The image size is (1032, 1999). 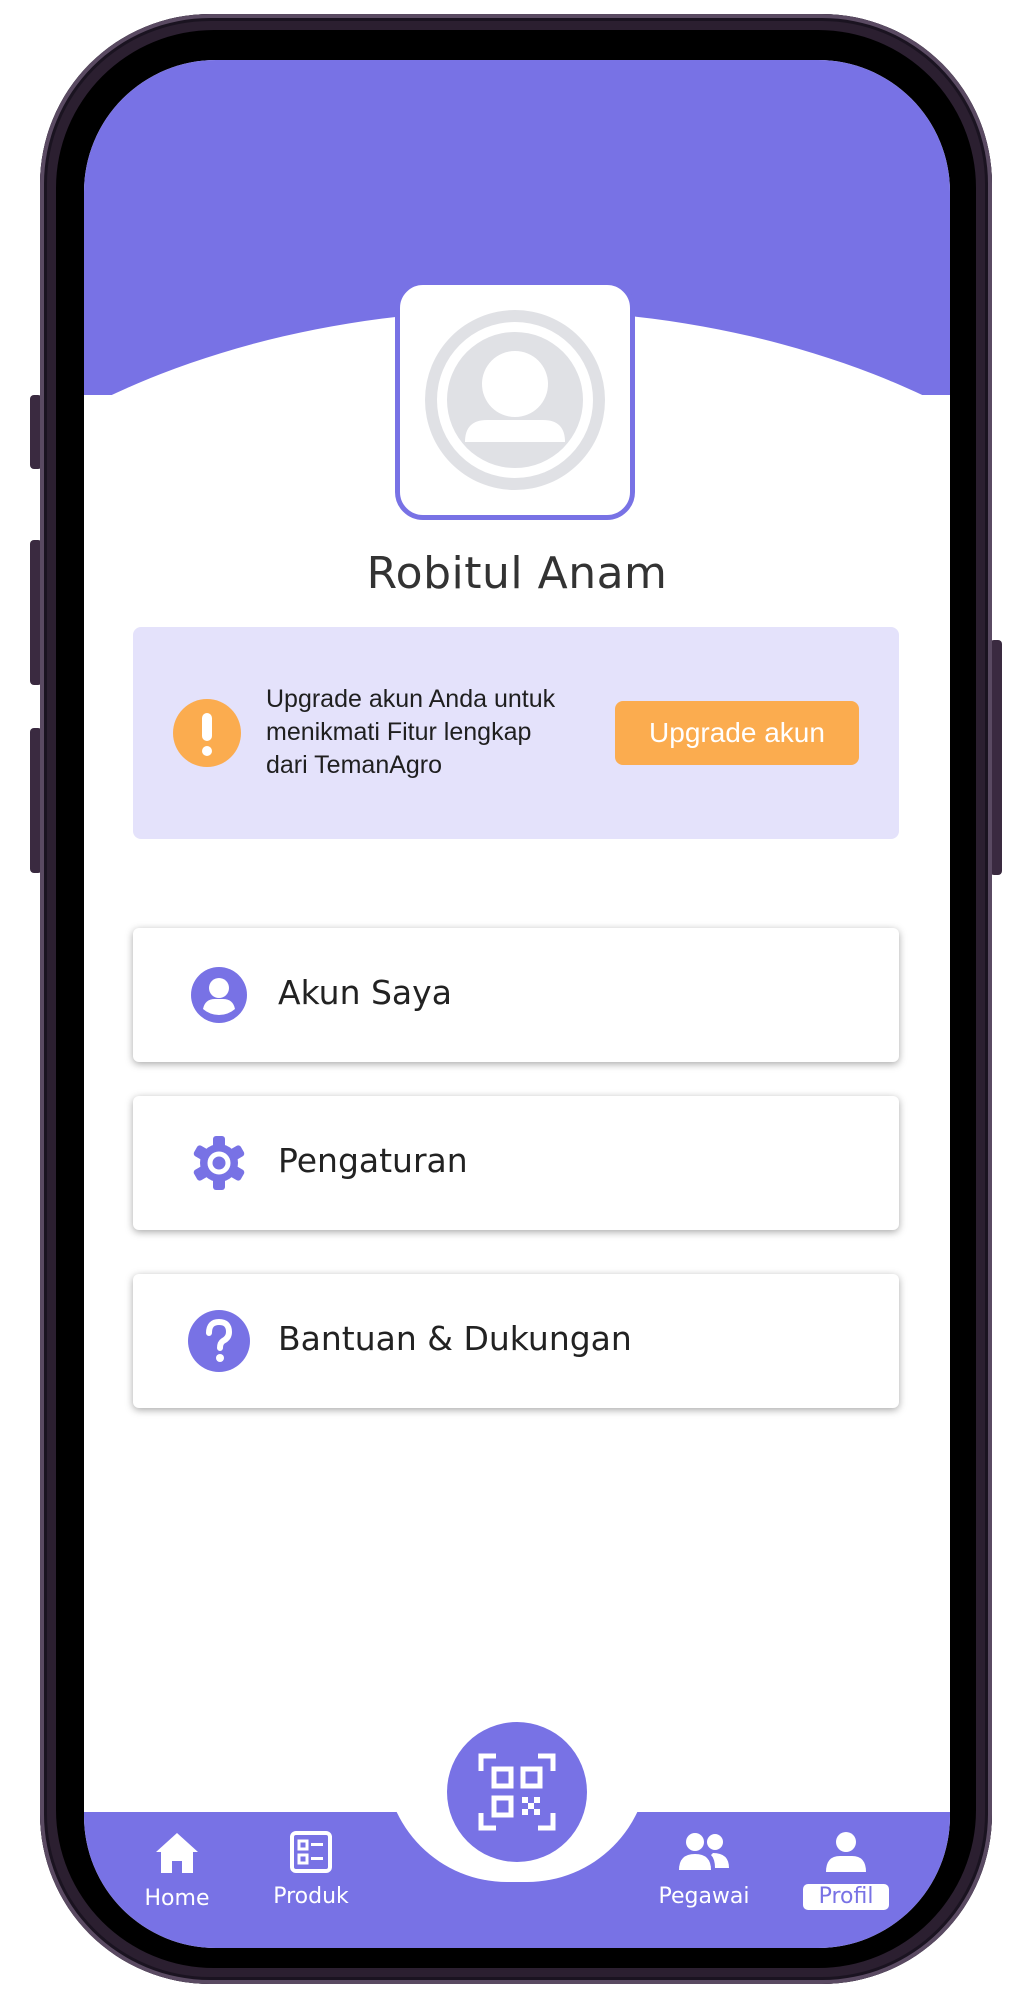 I want to click on home-icon, so click(x=177, y=1853).